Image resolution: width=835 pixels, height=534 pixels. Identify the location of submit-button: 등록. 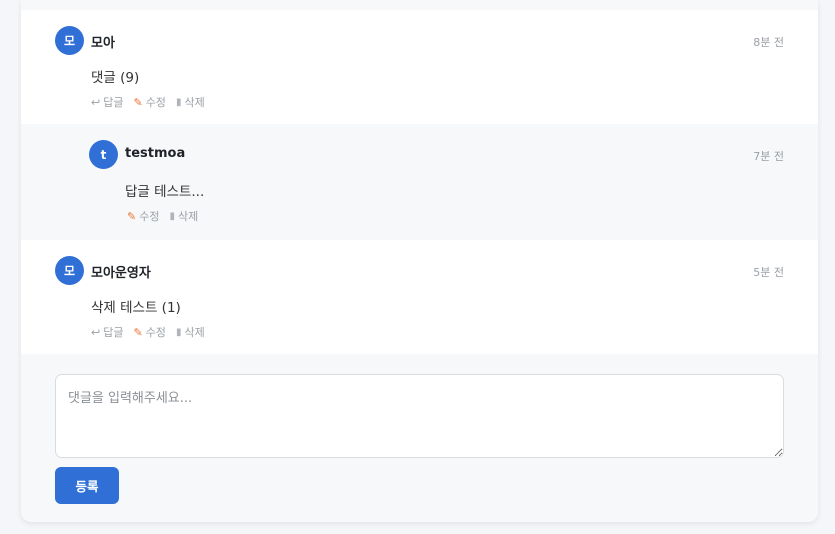
(87, 485).